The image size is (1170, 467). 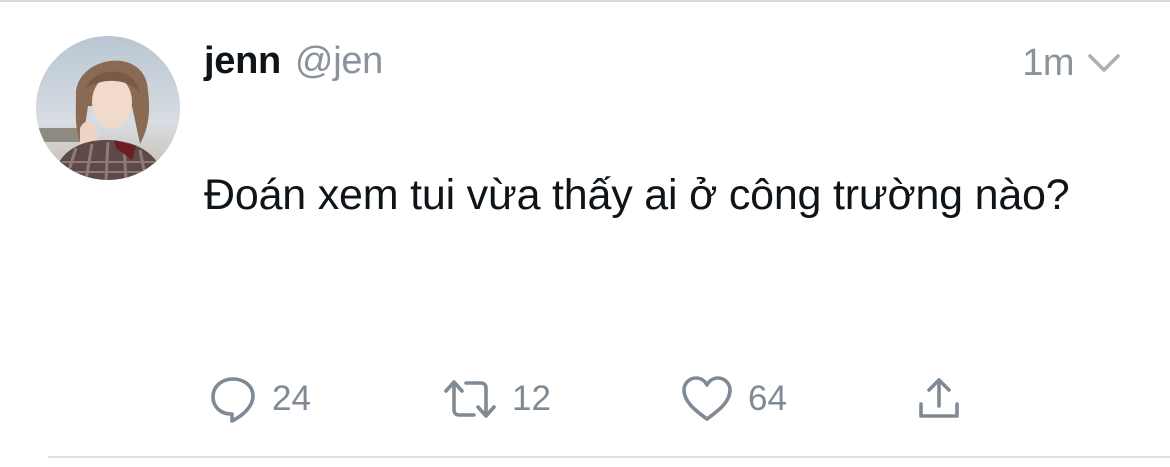 What do you see at coordinates (1048, 63) in the screenshot?
I see `timestamp: 1m` at bounding box center [1048, 63].